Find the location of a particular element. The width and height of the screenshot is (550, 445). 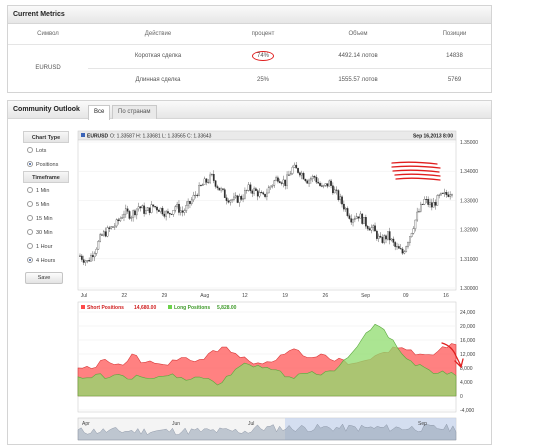

long-legend-label: Long Positions is located at coordinates (192, 308).